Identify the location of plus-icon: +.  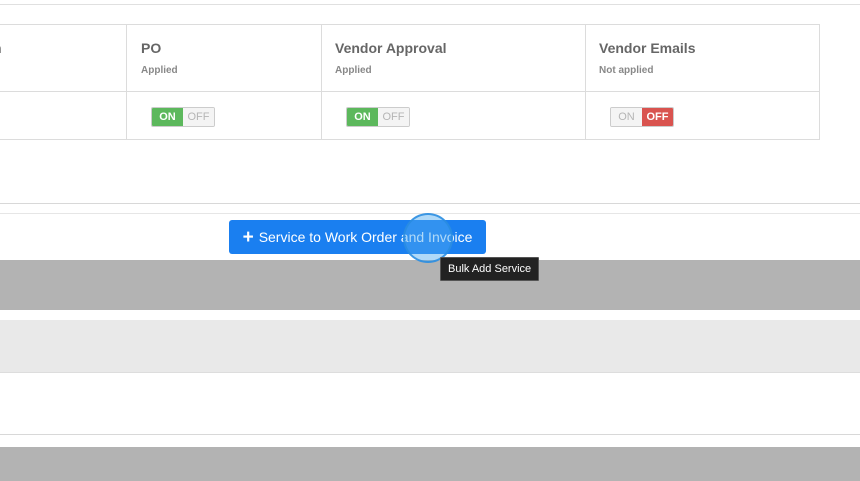
(248, 237).